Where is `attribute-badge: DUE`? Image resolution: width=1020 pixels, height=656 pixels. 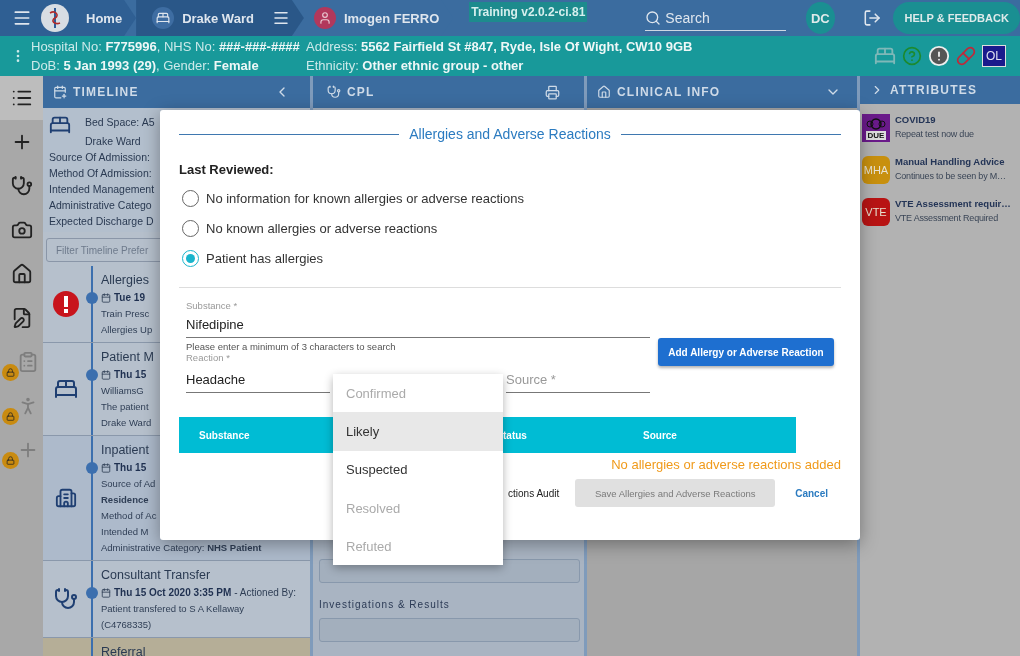
attribute-badge: DUE is located at coordinates (876, 128).